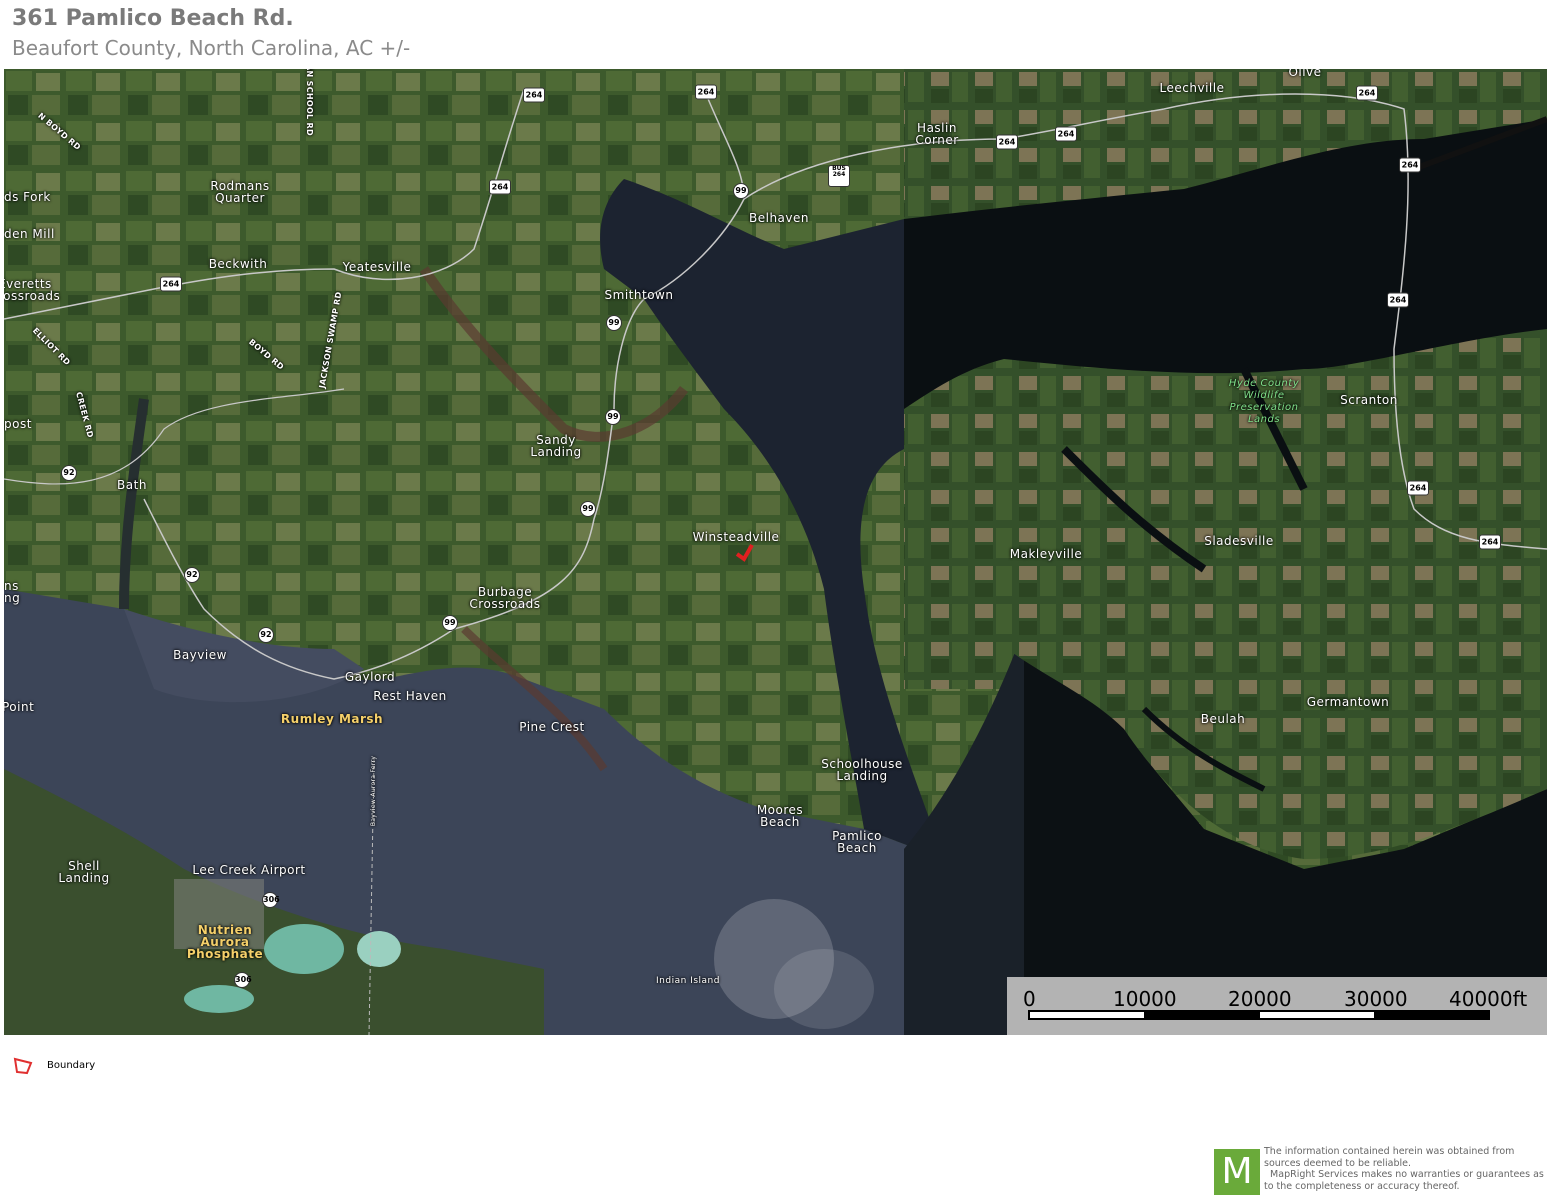 Image resolution: width=1552 pixels, height=1200 pixels. I want to click on legend-label: Boundary, so click(71, 1065).